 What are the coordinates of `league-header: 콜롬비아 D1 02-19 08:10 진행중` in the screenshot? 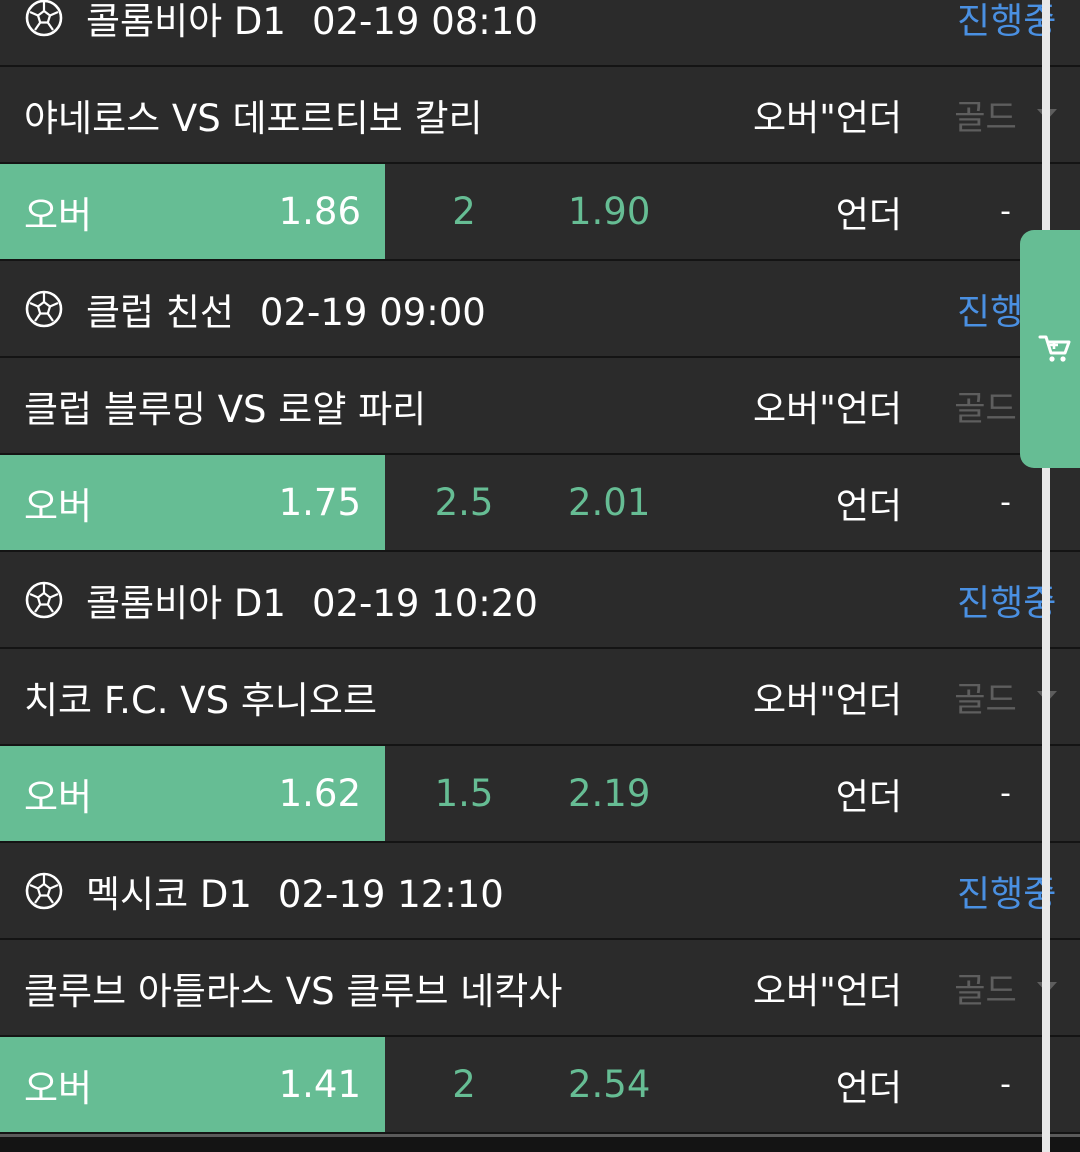 It's located at (540, 32).